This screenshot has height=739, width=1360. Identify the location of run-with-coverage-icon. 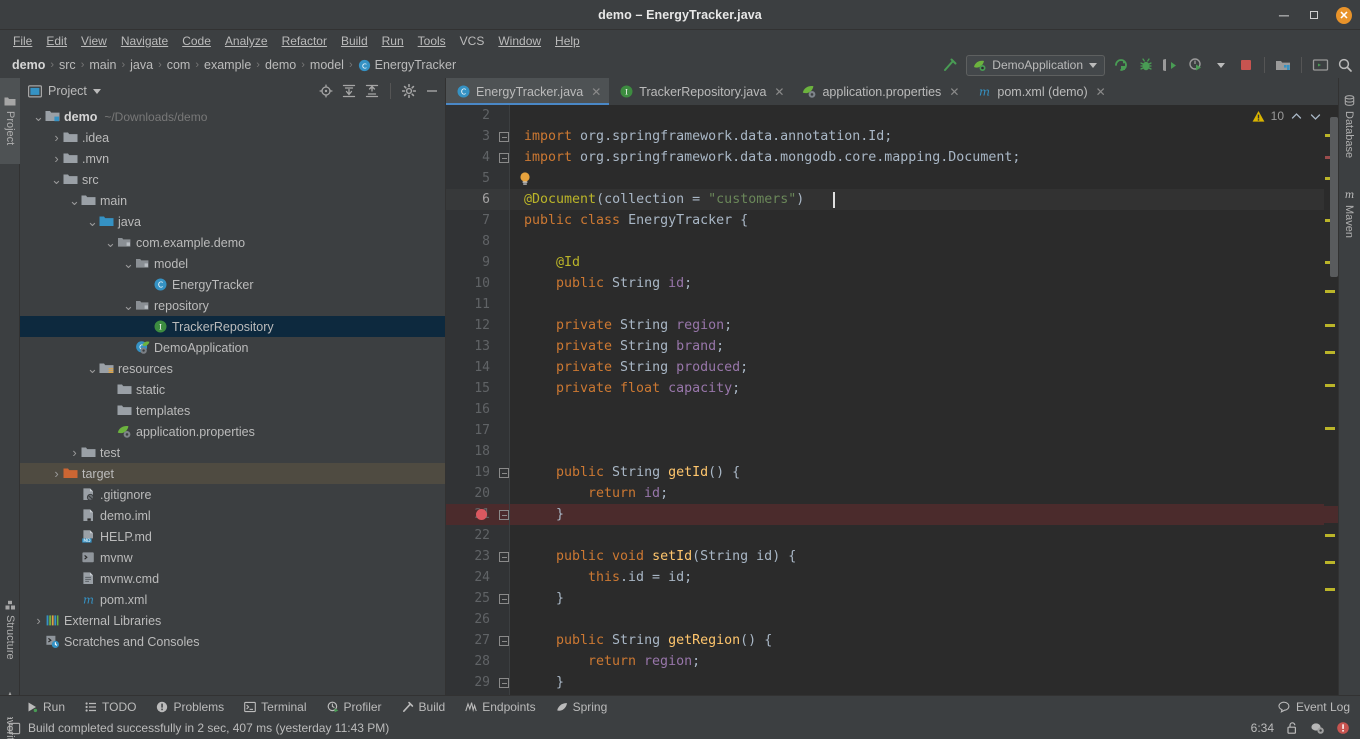
(1171, 65).